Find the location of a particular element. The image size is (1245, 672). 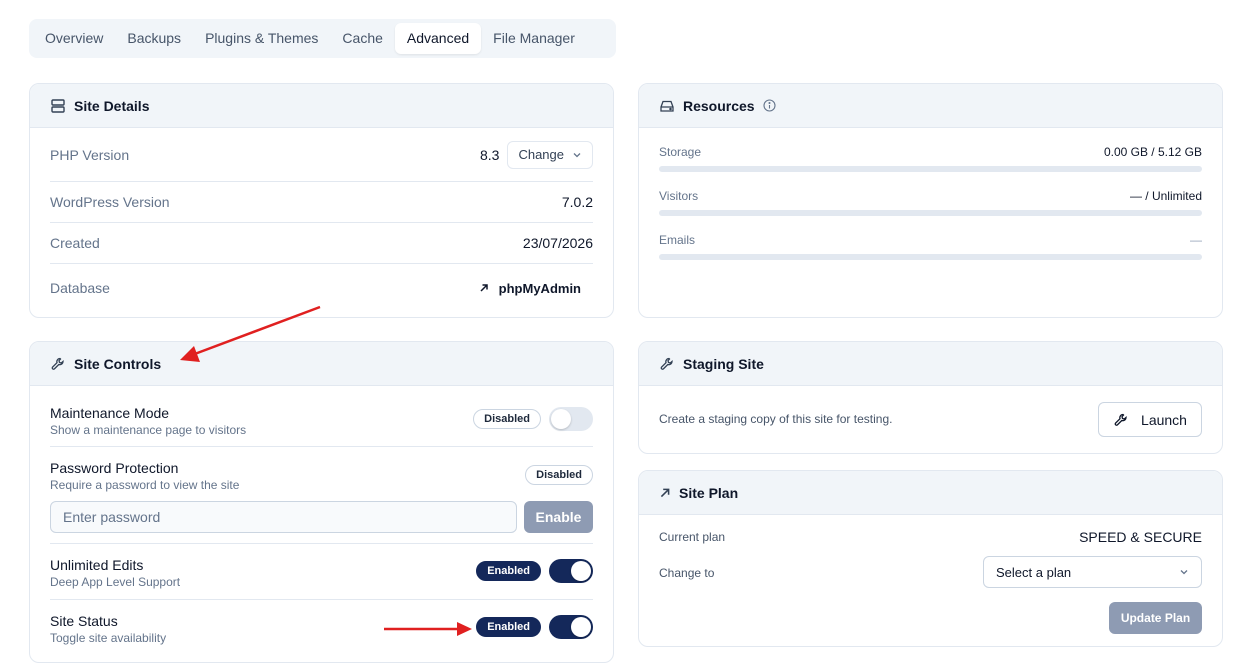

php-version-label: PHP Version is located at coordinates (90, 154).